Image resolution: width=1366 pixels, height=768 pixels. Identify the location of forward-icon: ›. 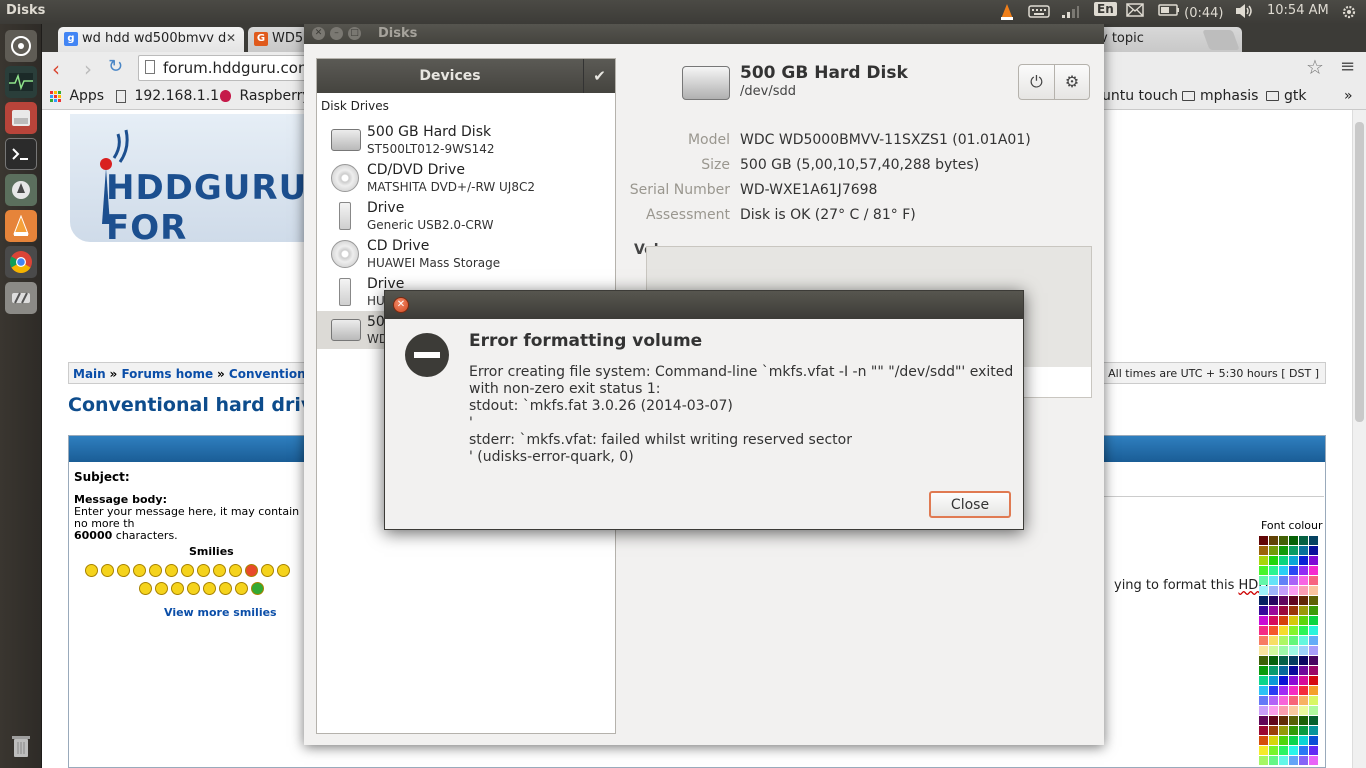
(88, 69).